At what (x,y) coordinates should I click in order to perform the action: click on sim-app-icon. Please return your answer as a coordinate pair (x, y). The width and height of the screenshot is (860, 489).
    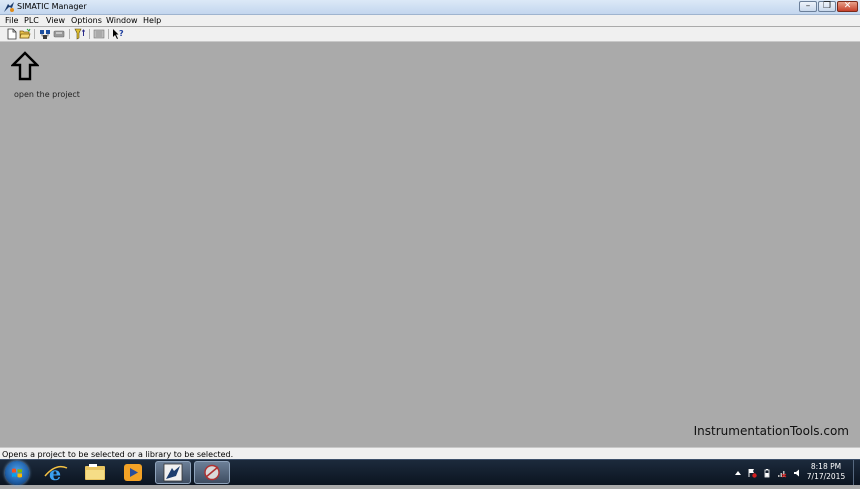
    Looking at the image, I should click on (212, 472).